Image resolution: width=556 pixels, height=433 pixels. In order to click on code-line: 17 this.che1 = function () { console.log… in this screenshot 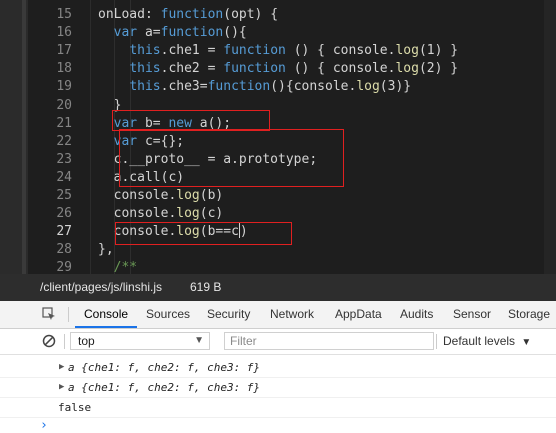, I will do `click(278, 51)`.